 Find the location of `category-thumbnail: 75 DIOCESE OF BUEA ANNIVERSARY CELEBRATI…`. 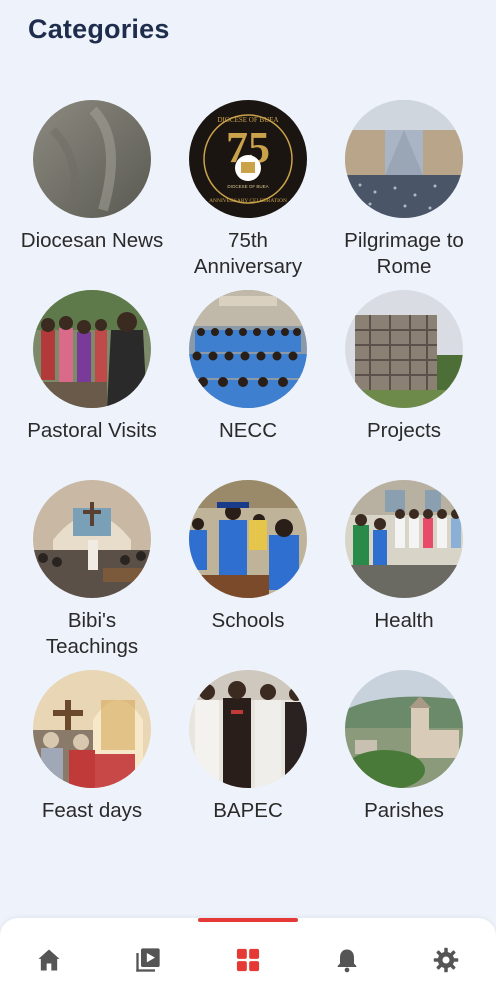

category-thumbnail: 75 DIOCESE OF BUEA ANNIVERSARY CELEBRATI… is located at coordinates (248, 159).